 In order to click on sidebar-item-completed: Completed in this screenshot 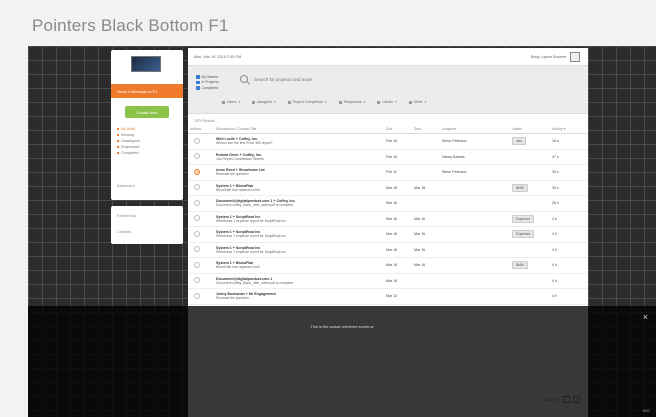, I will do `click(128, 153)`.